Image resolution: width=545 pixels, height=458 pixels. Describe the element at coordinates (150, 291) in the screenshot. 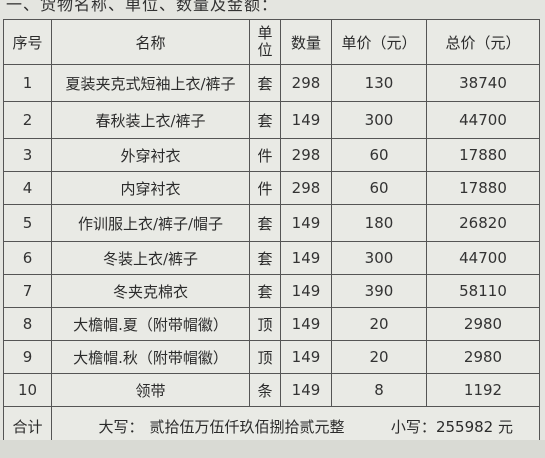

I see `cell-name: 冬夹克棉衣` at that location.